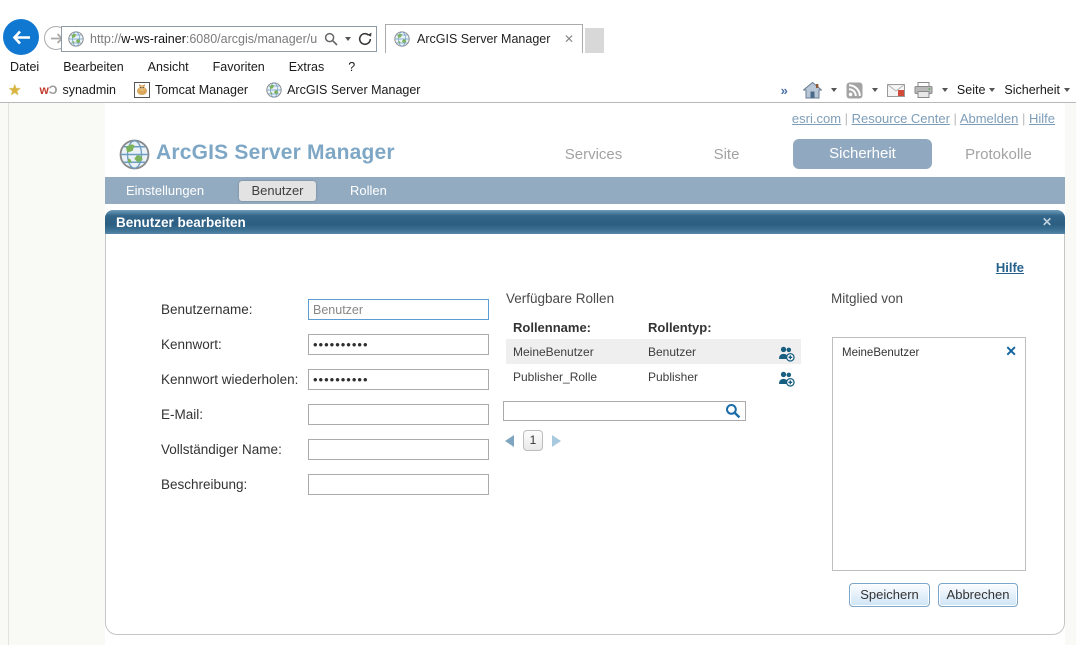  I want to click on menu-hilfe: ?, so click(351, 67).